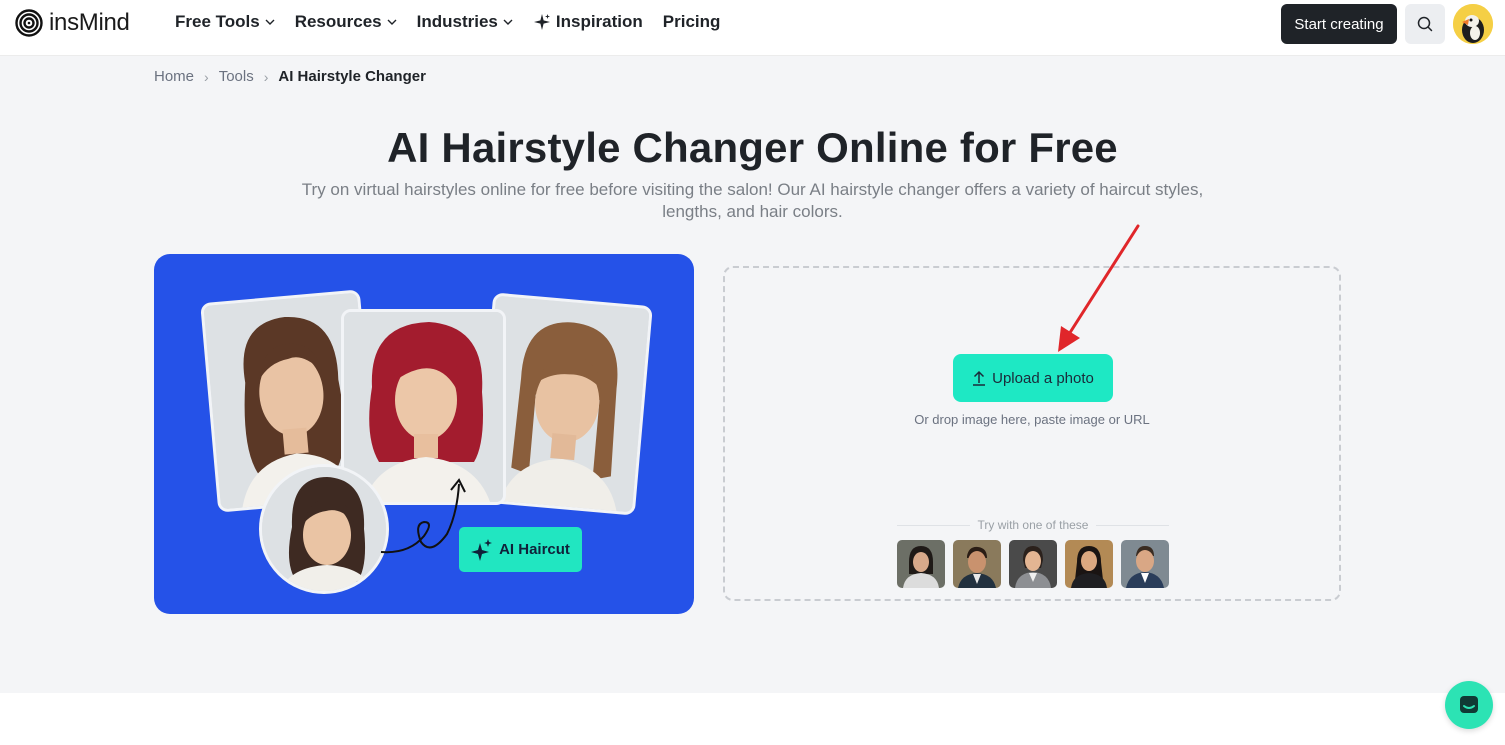  What do you see at coordinates (1043, 378) in the screenshot?
I see `upload-photo-label: Upload a photo` at bounding box center [1043, 378].